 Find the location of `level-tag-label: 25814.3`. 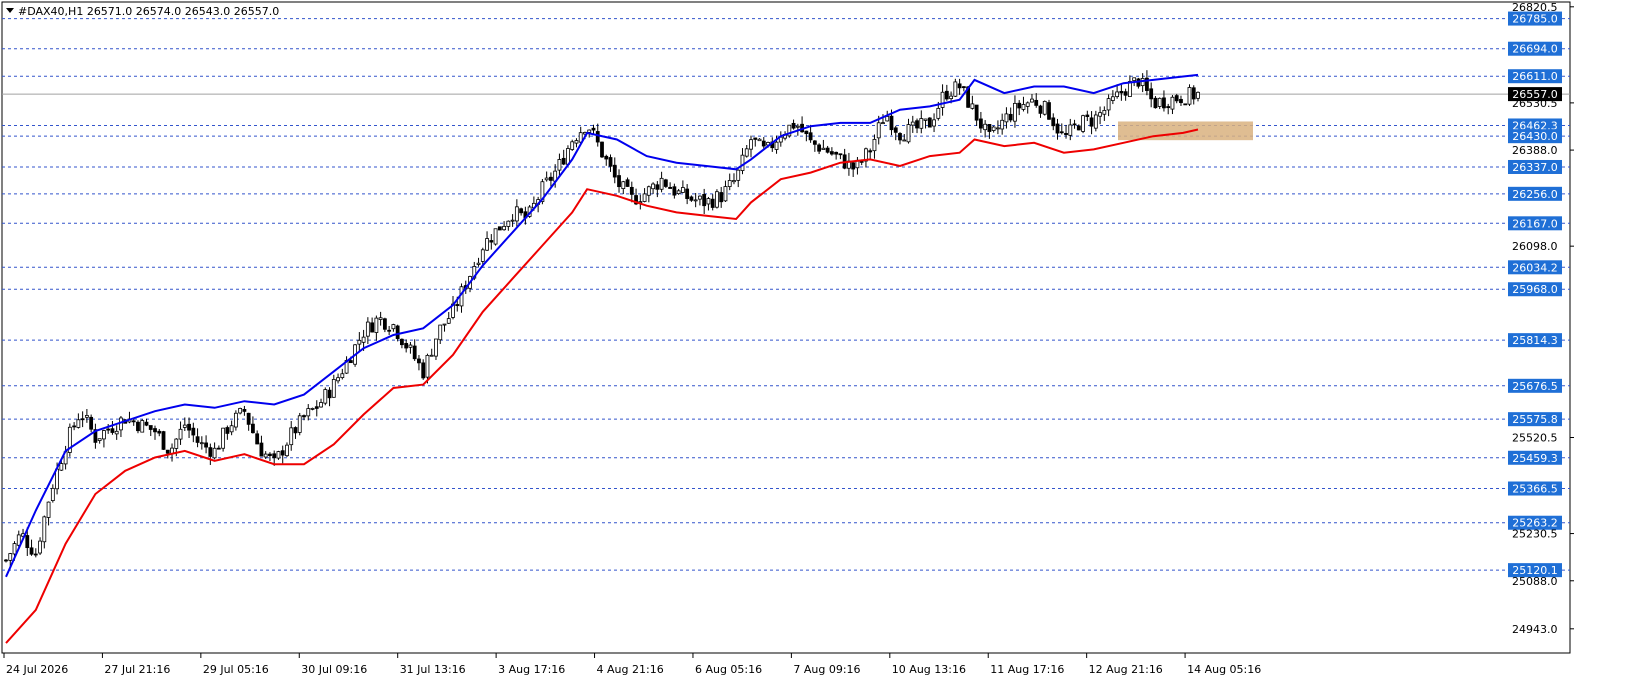

level-tag-label: 25814.3 is located at coordinates (1535, 340).